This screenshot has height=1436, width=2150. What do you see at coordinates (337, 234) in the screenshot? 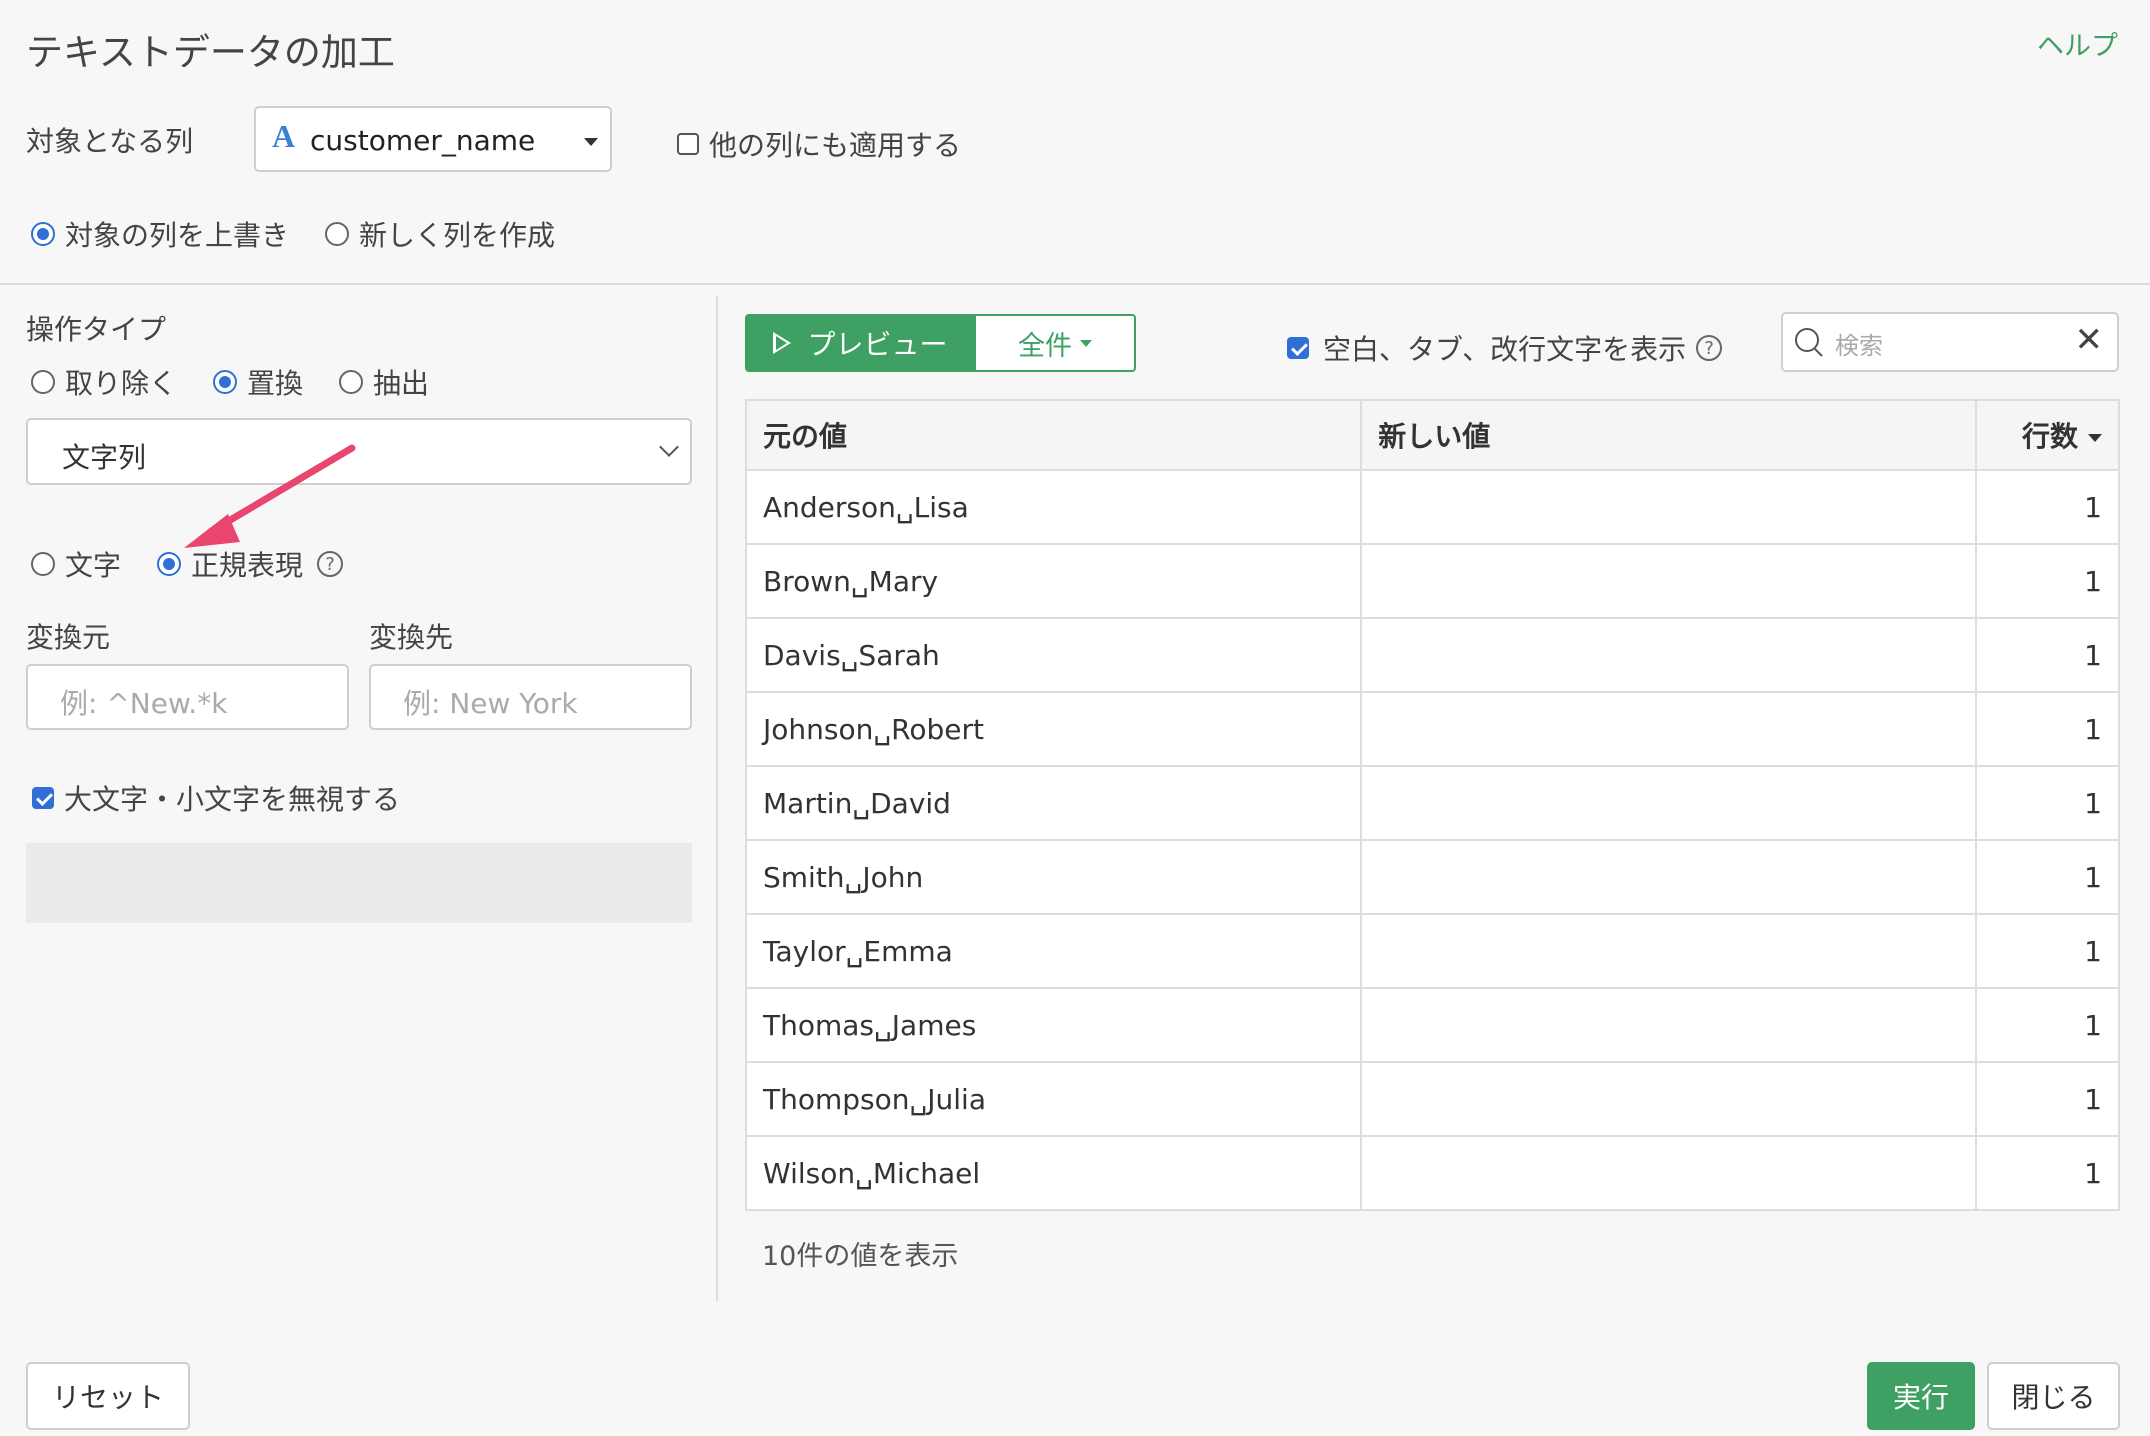
I see `radio-new-column` at bounding box center [337, 234].